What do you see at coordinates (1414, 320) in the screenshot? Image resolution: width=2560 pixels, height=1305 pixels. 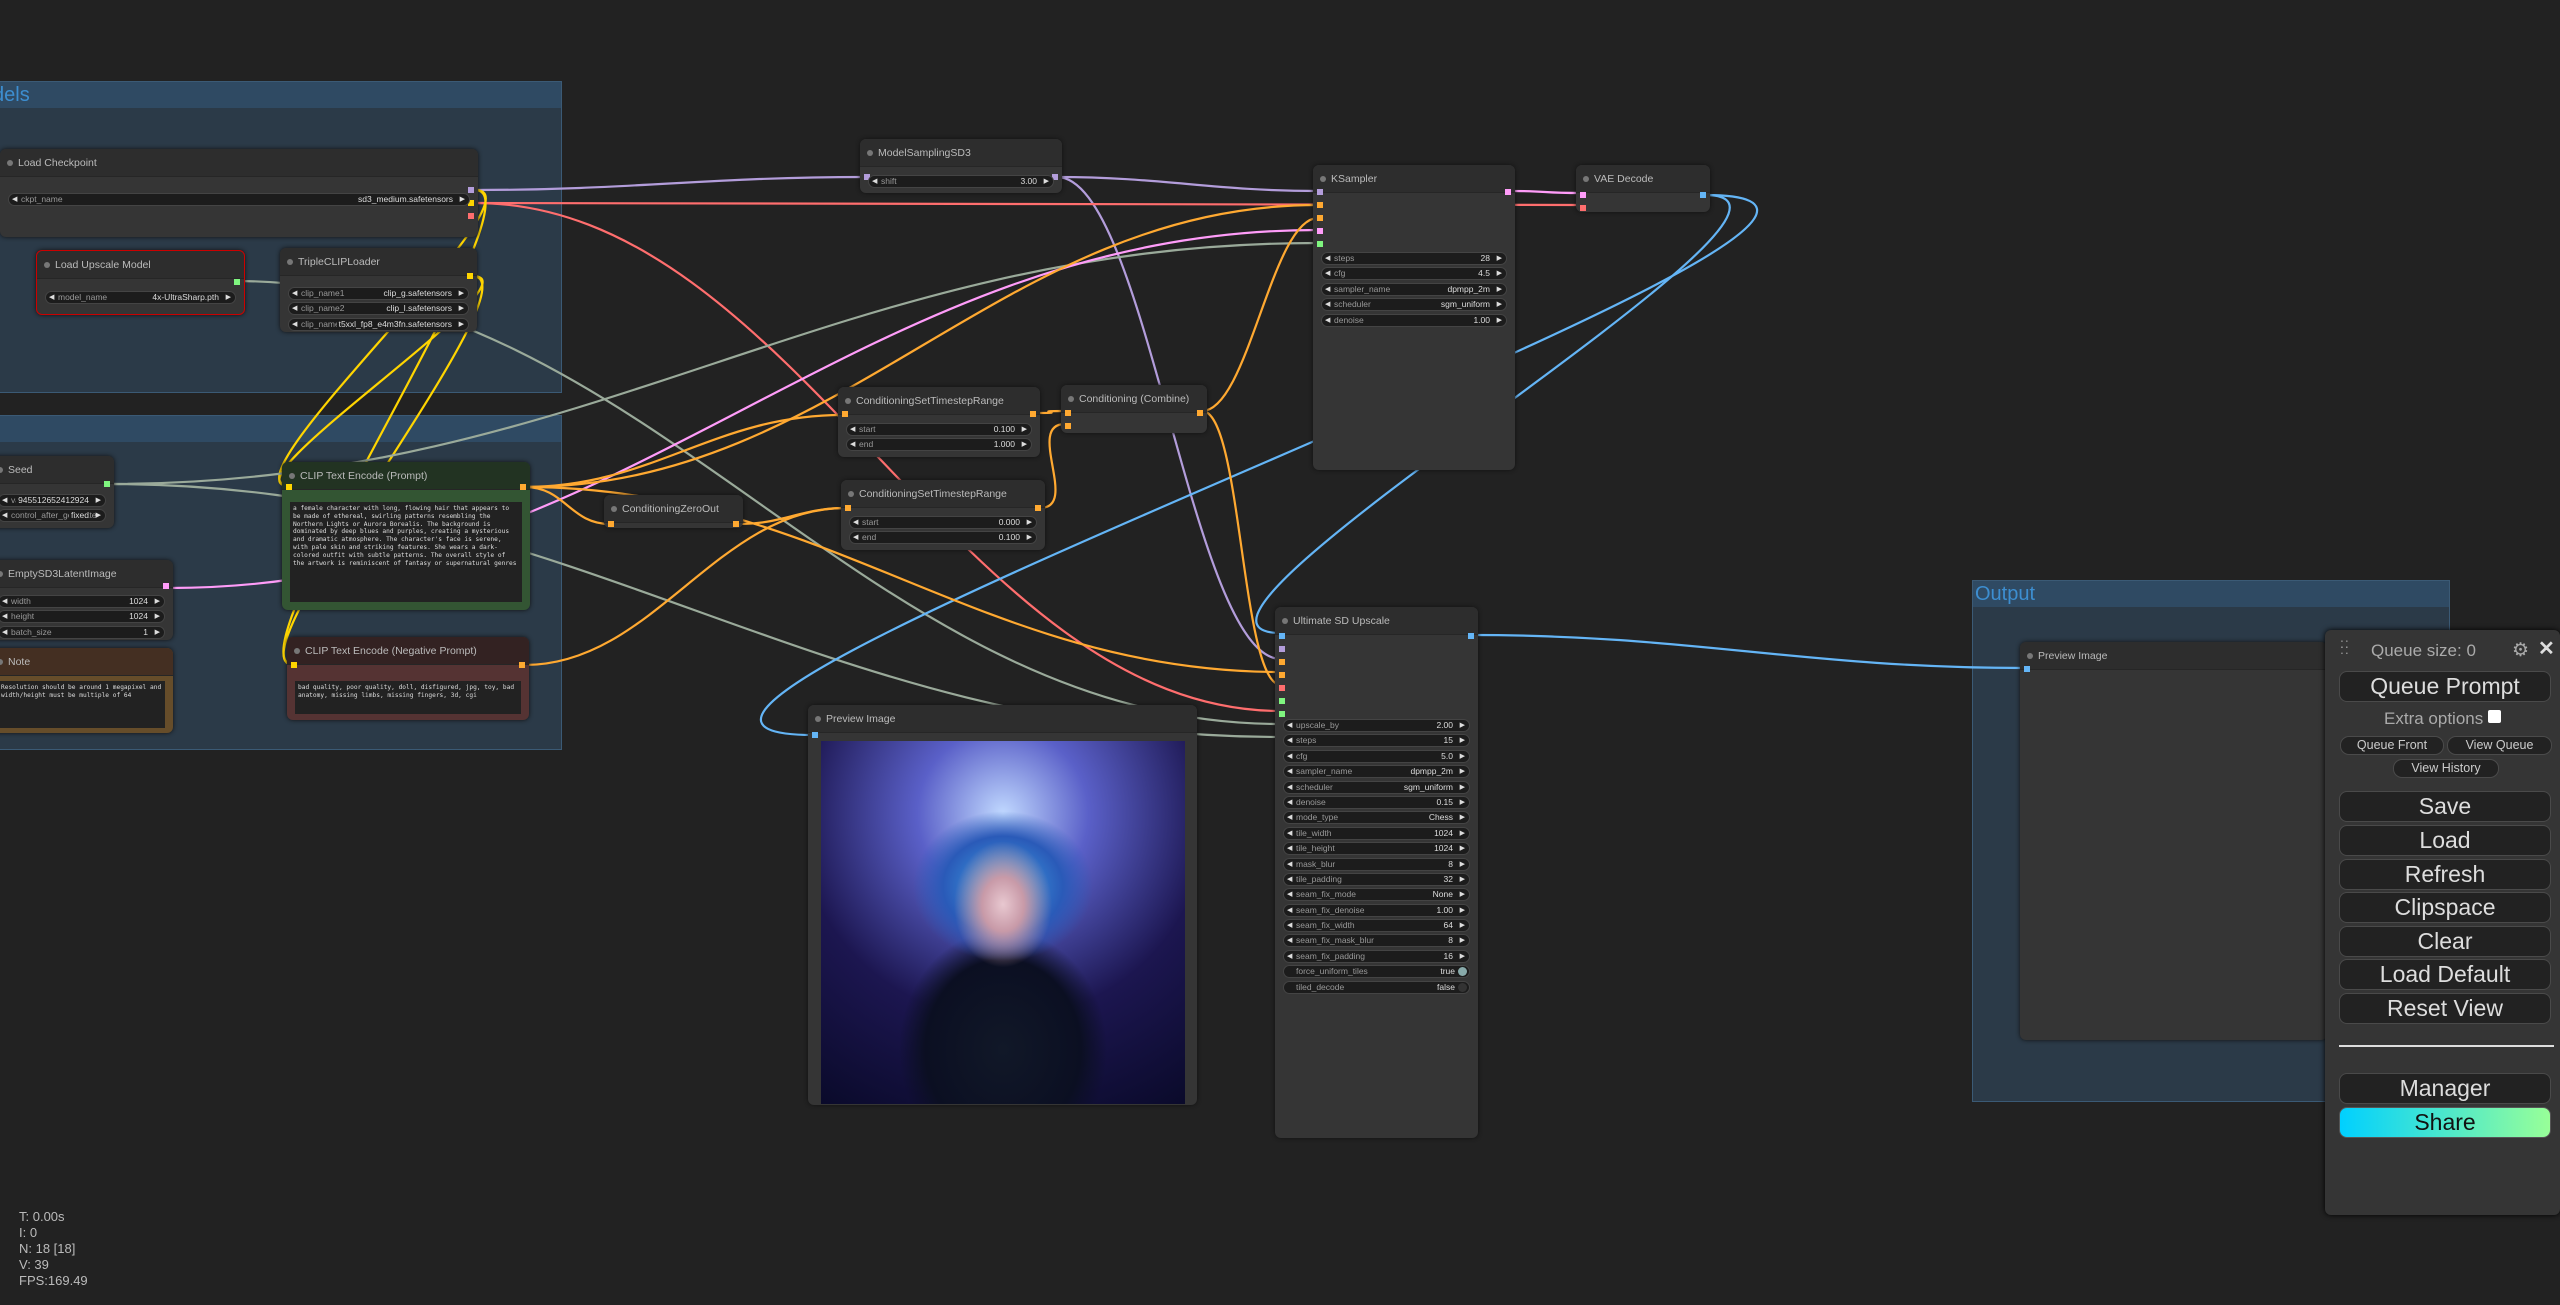 I see `widget-denoise: denoise 1.00` at bounding box center [1414, 320].